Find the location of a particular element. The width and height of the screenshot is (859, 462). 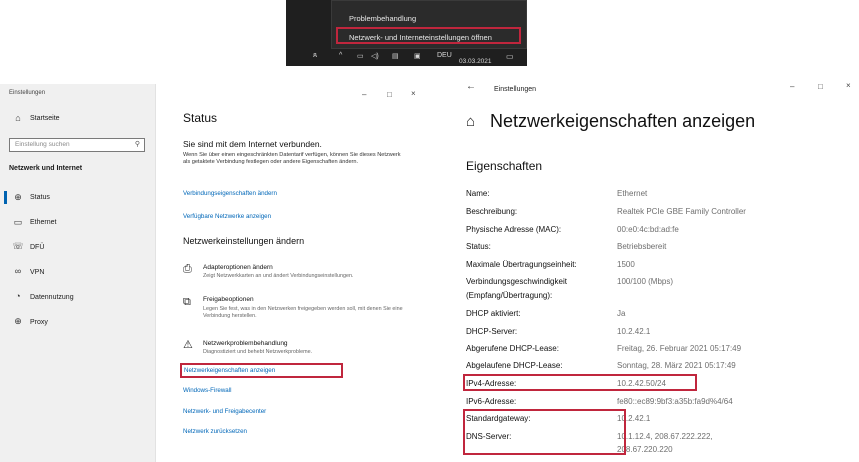

sidebar-item-proxy: Proxy is located at coordinates (39, 322).